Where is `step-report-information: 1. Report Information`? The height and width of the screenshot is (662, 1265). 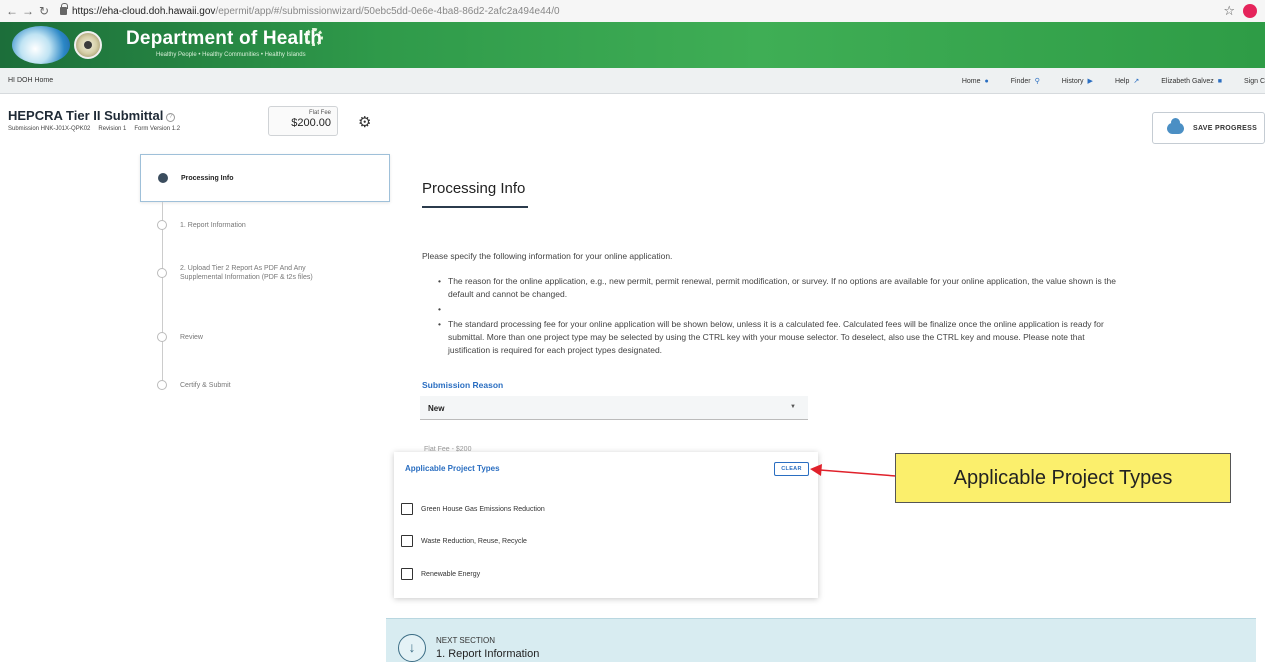 step-report-information: 1. Report Information is located at coordinates (265, 226).